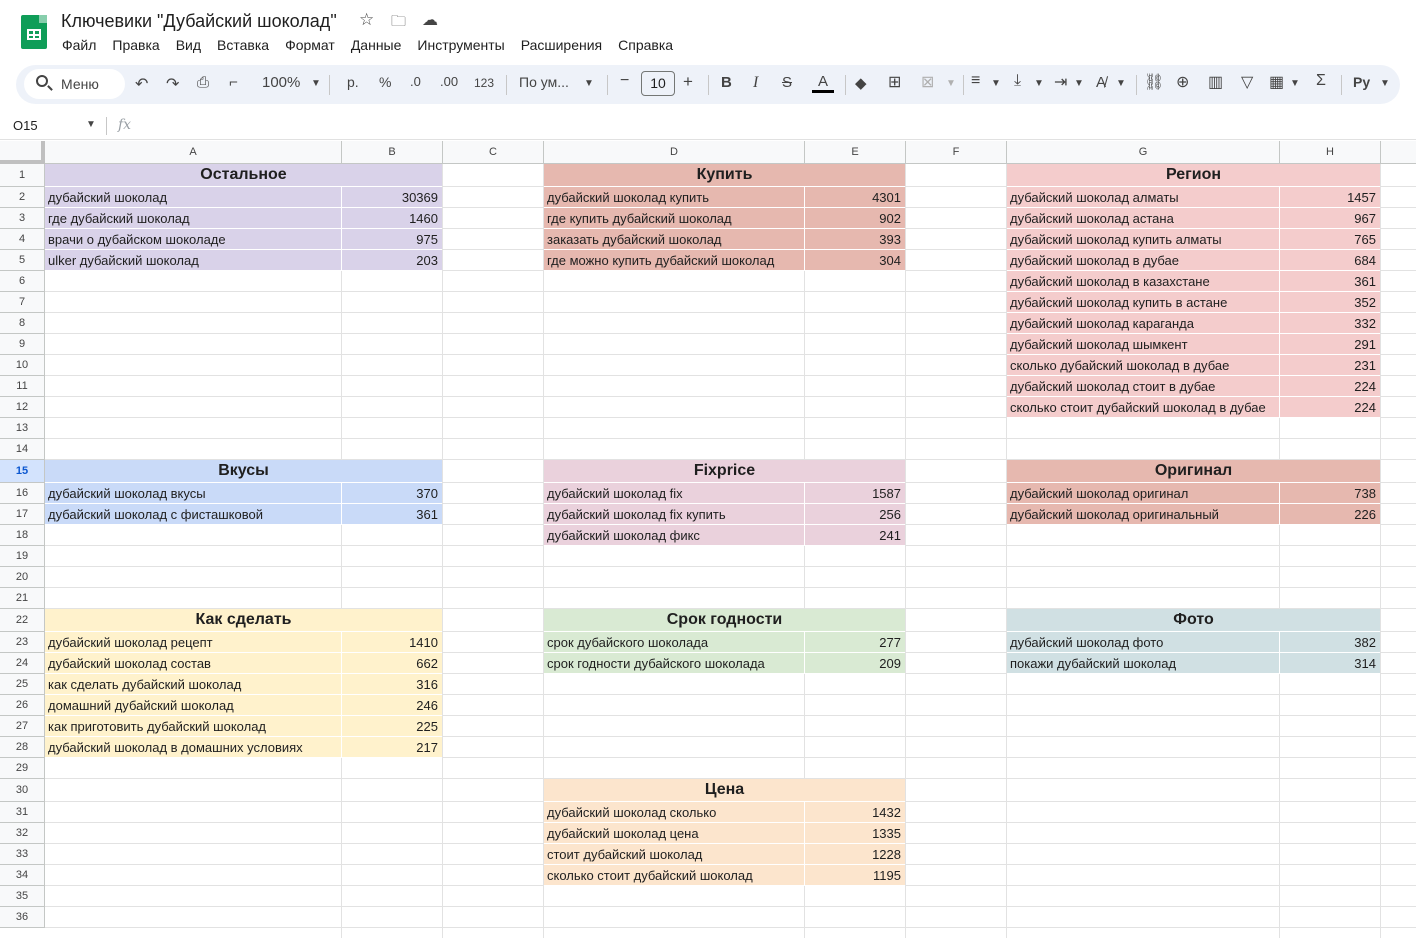 This screenshot has height=938, width=1416. I want to click on column-header: B, so click(392, 152).